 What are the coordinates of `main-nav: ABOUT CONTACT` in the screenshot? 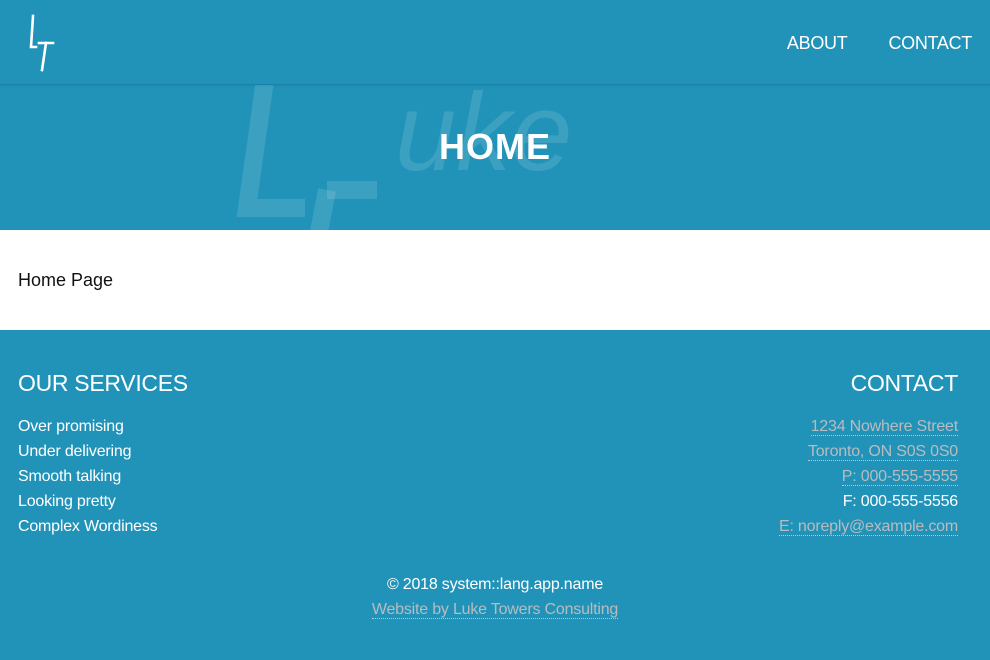 It's located at (879, 43).